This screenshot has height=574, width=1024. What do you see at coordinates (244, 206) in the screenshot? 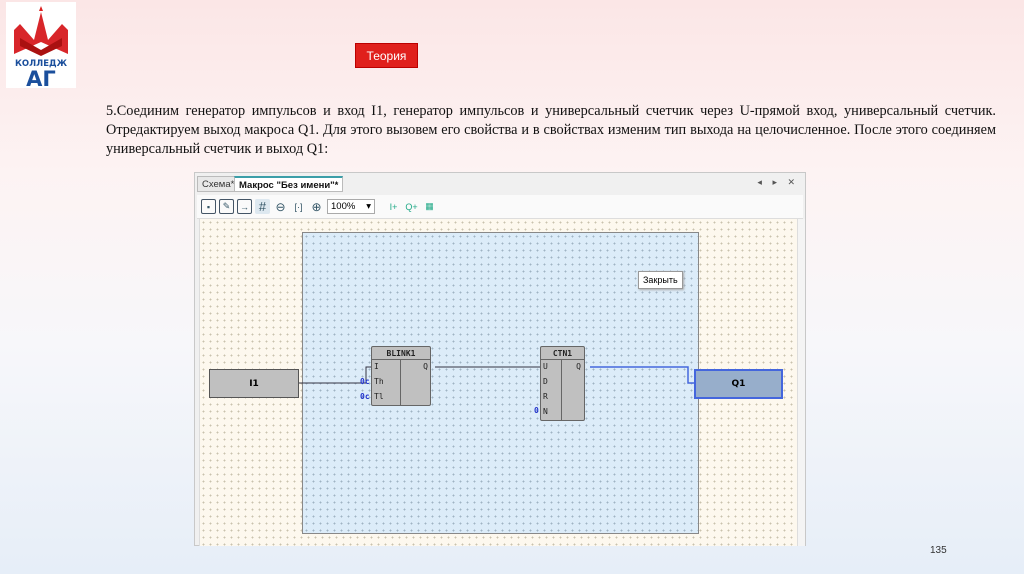
I see `export-icon: →` at bounding box center [244, 206].